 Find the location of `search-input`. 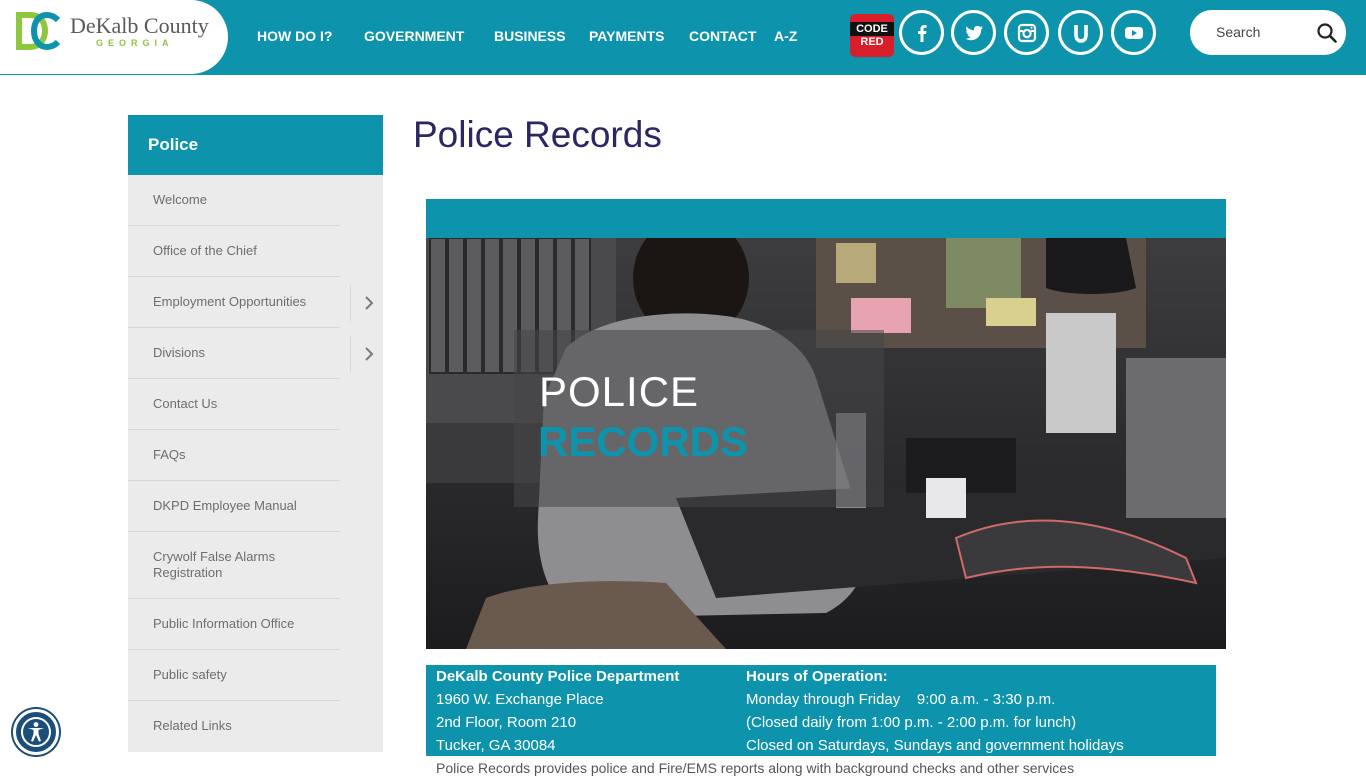

search-input is located at coordinates (1266, 32).